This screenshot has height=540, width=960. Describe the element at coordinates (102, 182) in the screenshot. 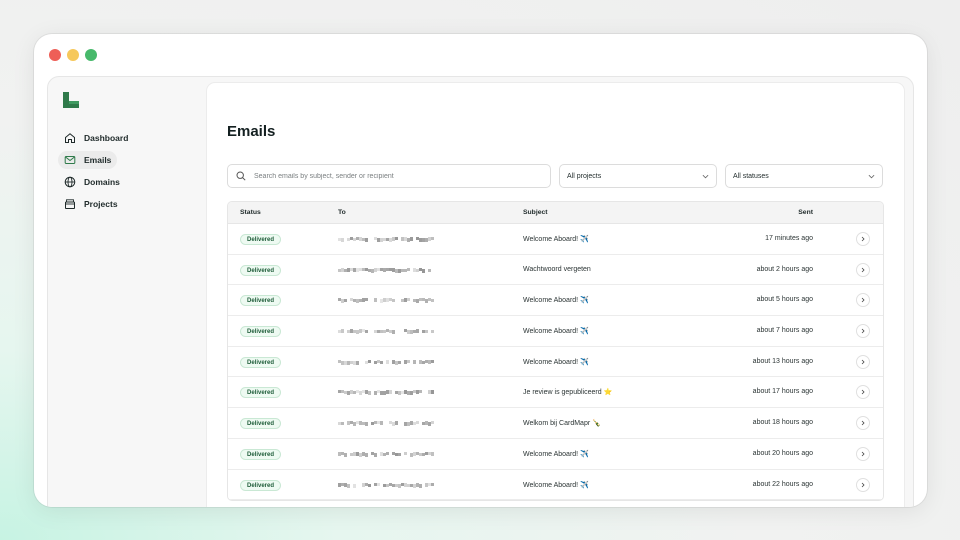

I see `sidebar-item-label: Domains` at that location.